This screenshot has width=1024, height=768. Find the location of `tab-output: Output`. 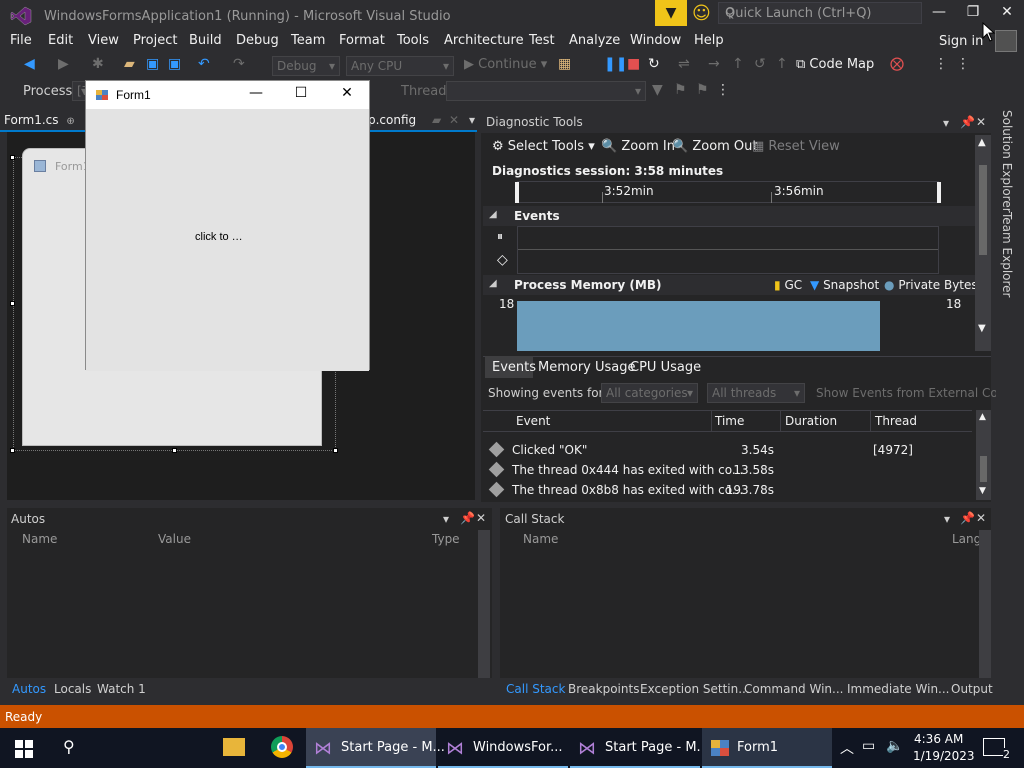

tab-output: Output is located at coordinates (972, 689).